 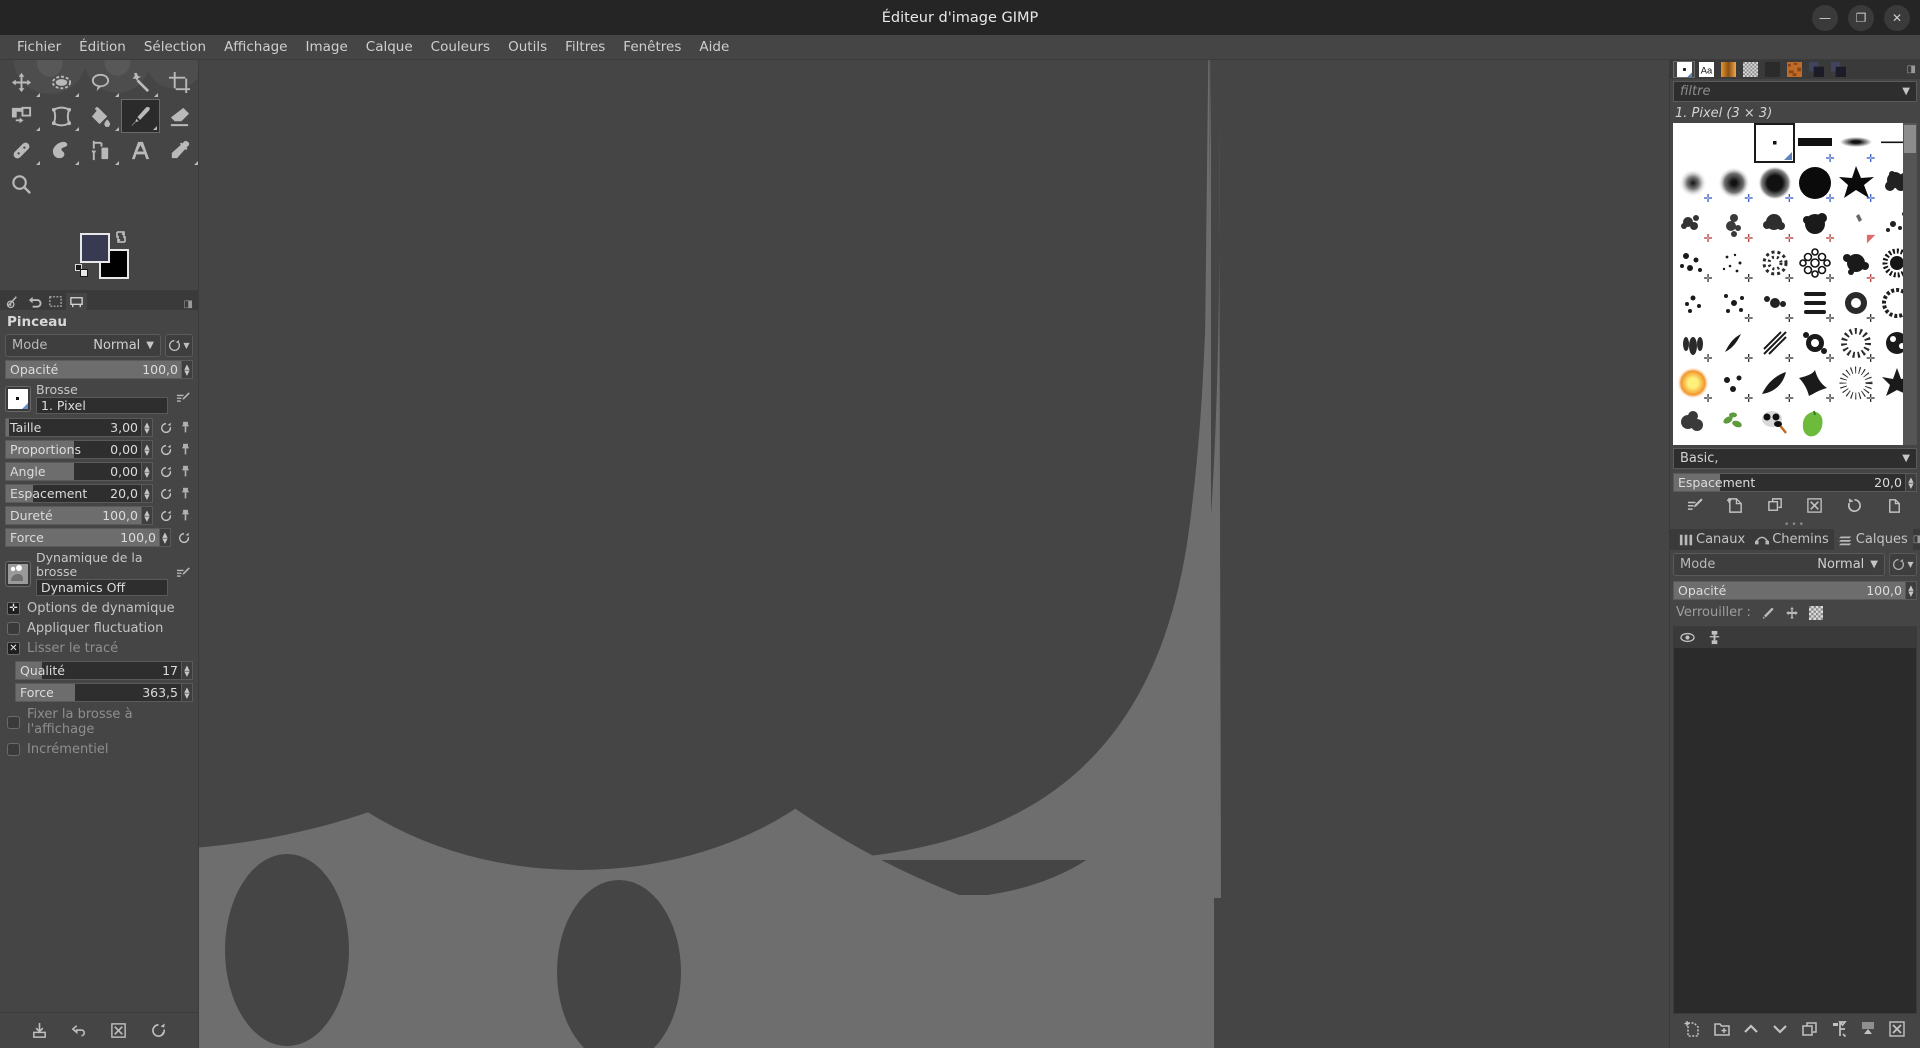 What do you see at coordinates (158, 1030) in the screenshot?
I see `reset-tool-options-button` at bounding box center [158, 1030].